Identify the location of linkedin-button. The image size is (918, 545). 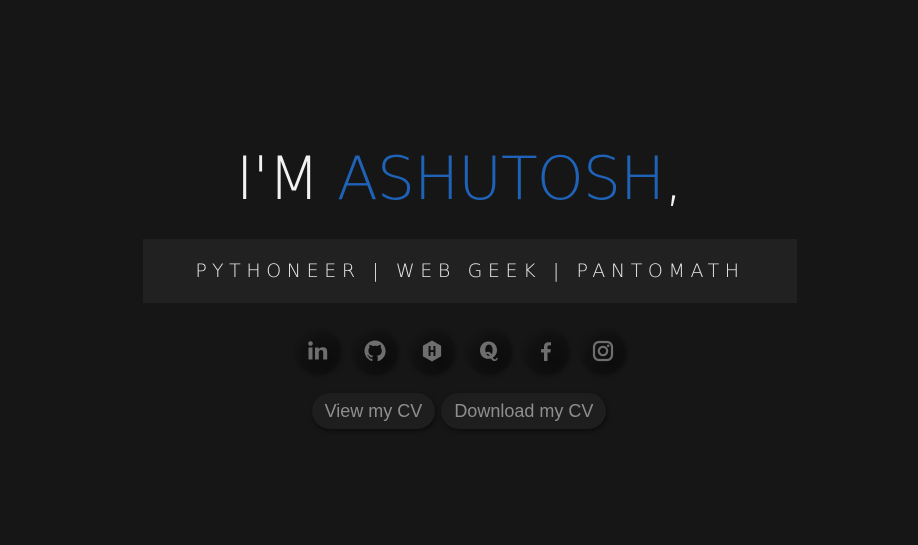
(317, 351).